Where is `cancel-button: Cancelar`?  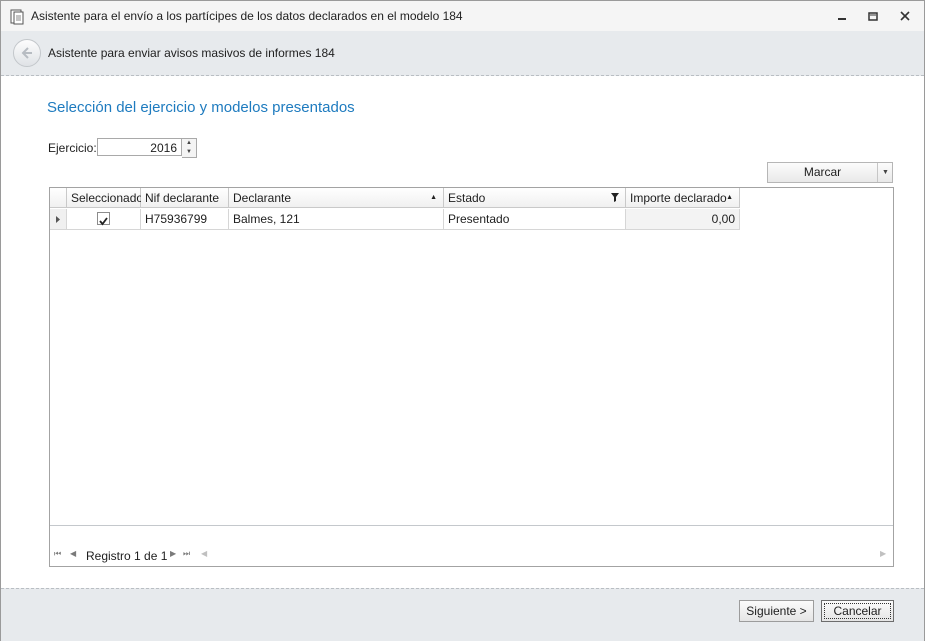
cancel-button: Cancelar is located at coordinates (857, 611).